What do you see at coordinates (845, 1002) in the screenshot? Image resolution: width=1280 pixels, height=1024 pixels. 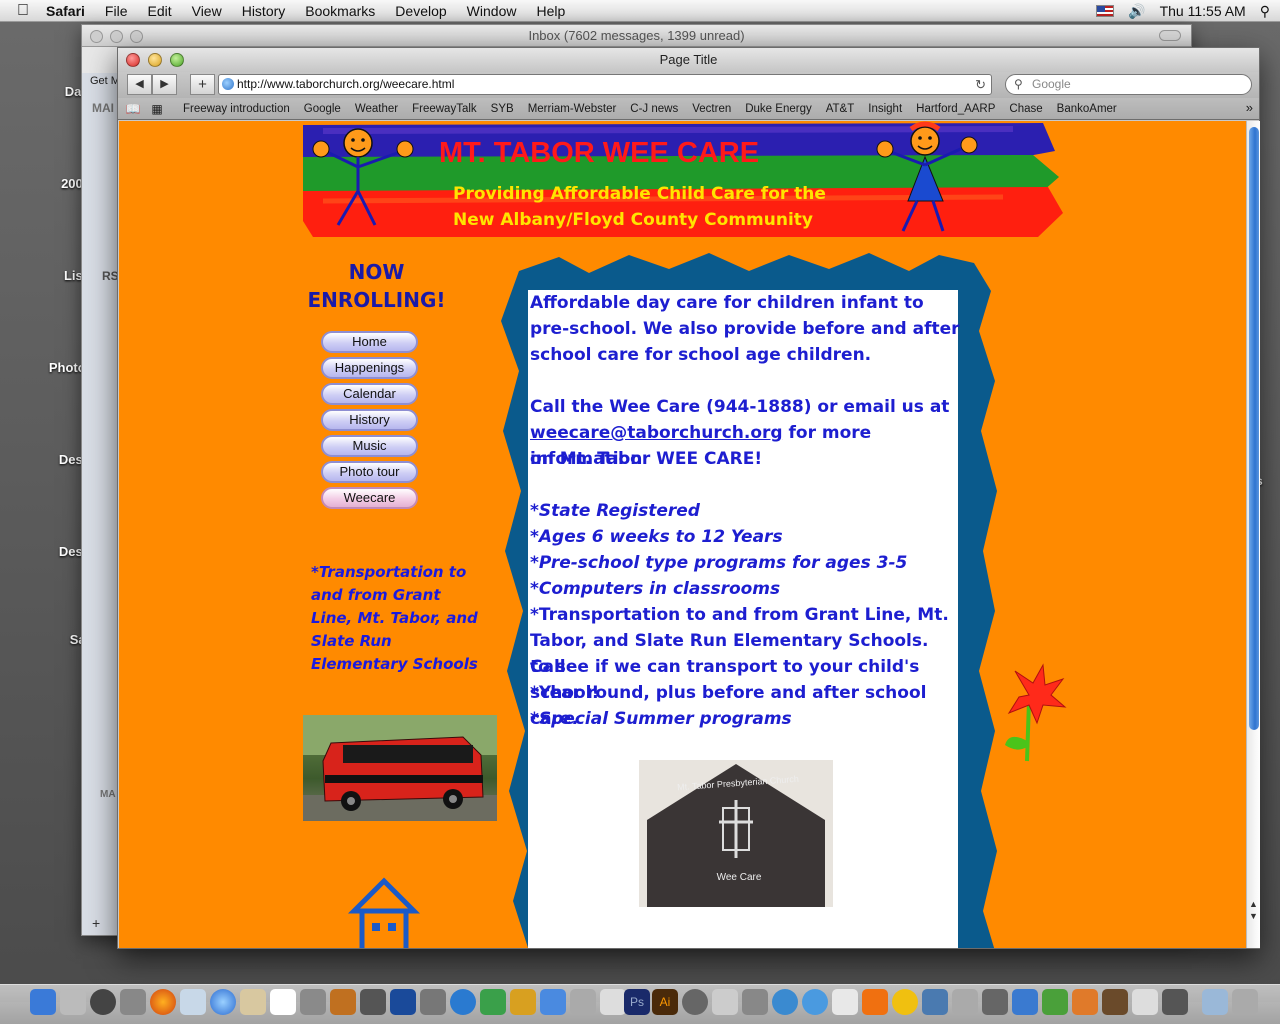 I see `acrobat-icon` at bounding box center [845, 1002].